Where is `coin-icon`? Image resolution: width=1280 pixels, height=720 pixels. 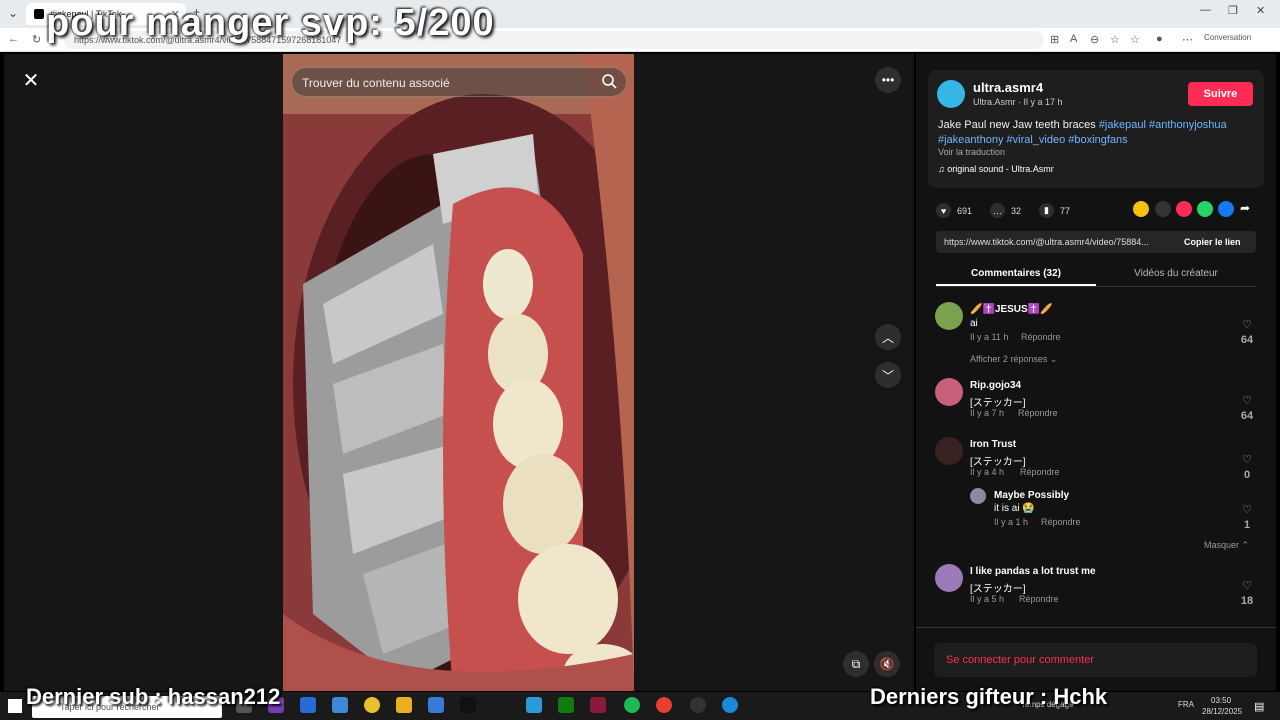
coin-icon is located at coordinates (1141, 209).